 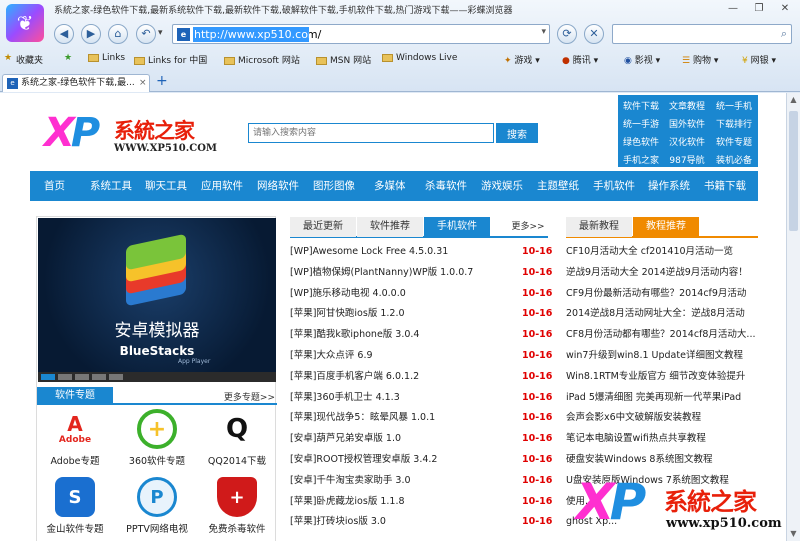 I want to click on nav-item: 应用软件, so click(x=222, y=186).